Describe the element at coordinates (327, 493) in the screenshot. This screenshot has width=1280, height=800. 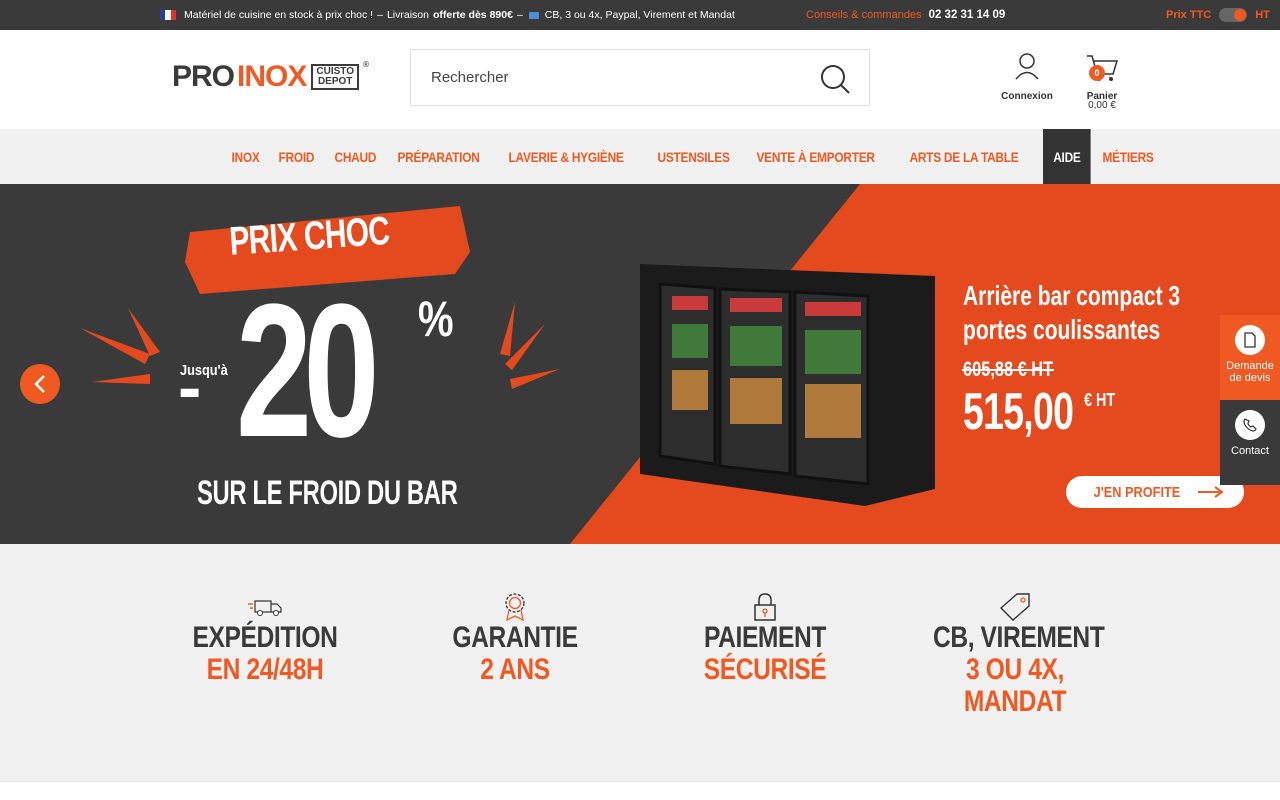
I see `hero-subtitle: SUR LE FROID DU BAR` at that location.